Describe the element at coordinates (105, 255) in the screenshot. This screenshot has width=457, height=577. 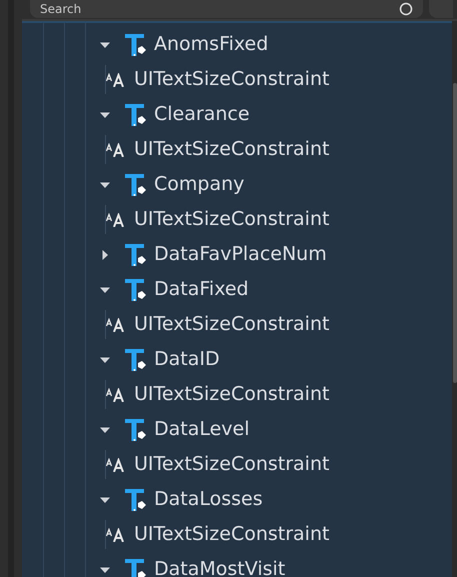
I see `caret-right-icon` at that location.